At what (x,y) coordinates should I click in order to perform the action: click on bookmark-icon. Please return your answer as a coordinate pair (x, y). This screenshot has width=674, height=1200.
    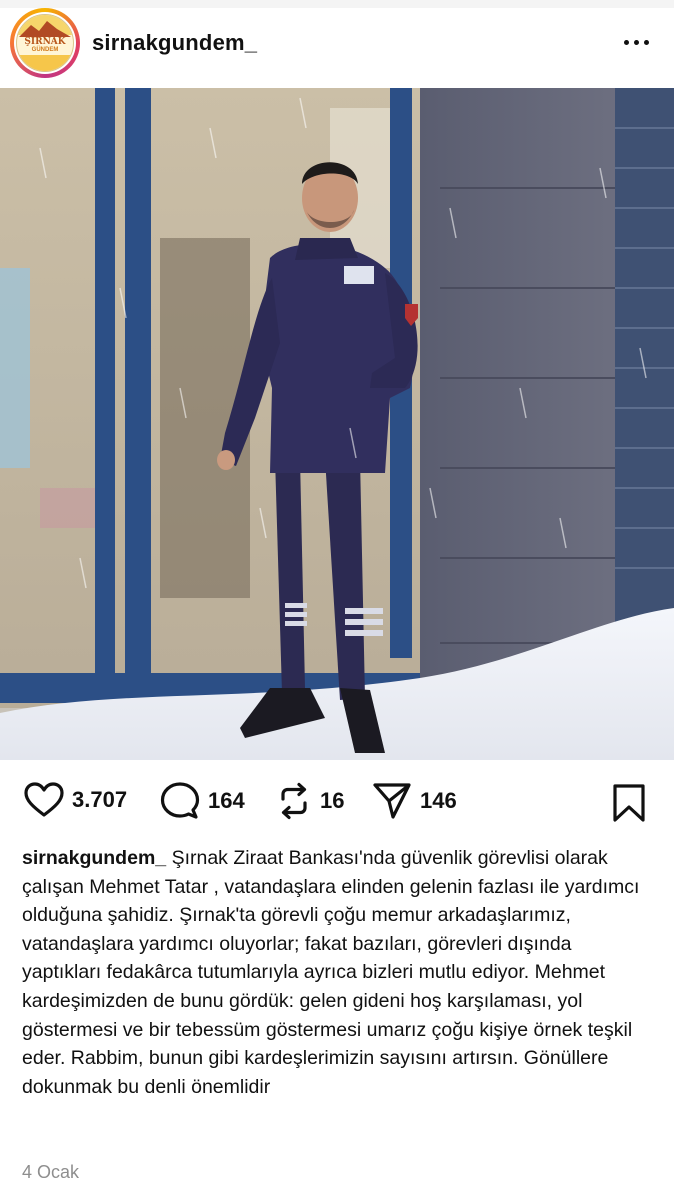
    Looking at the image, I should click on (629, 803).